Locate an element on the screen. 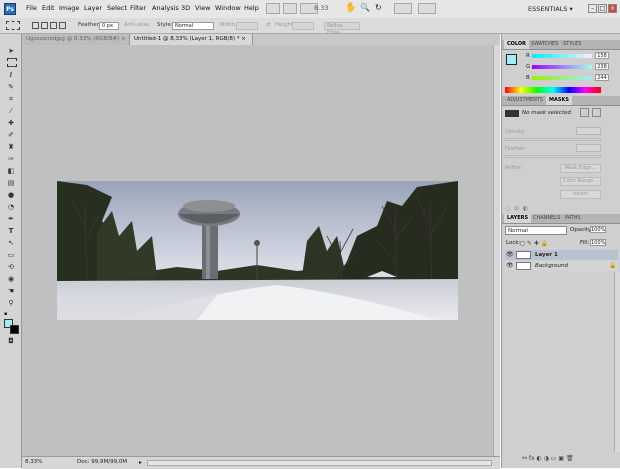 The image size is (620, 469). mini-bridge-button is located at coordinates (290, 8).